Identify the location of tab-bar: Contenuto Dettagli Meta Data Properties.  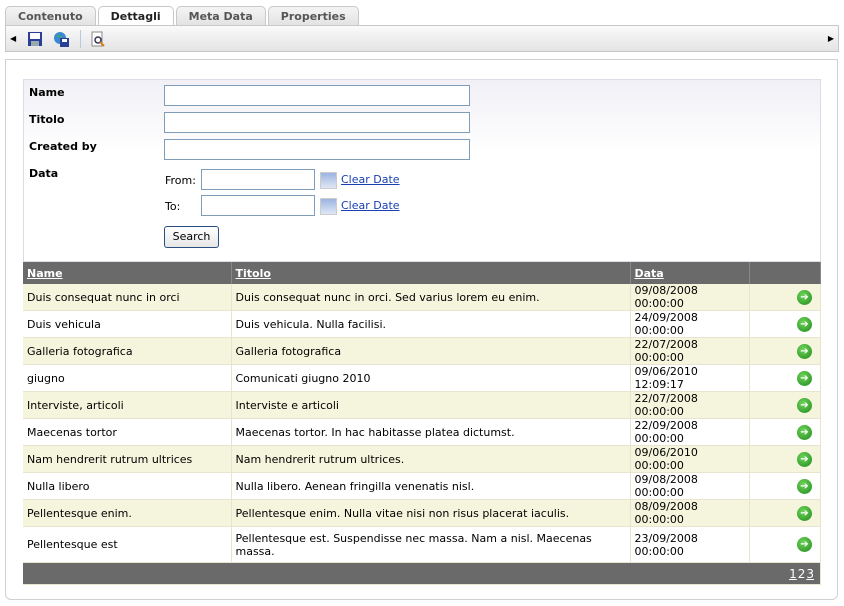
(183, 16).